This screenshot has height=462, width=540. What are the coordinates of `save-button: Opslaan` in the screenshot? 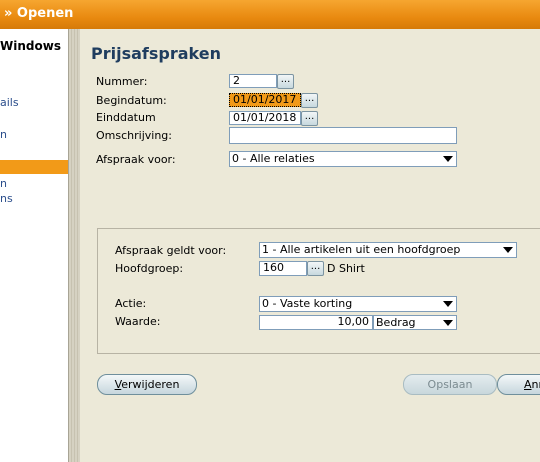 It's located at (450, 384).